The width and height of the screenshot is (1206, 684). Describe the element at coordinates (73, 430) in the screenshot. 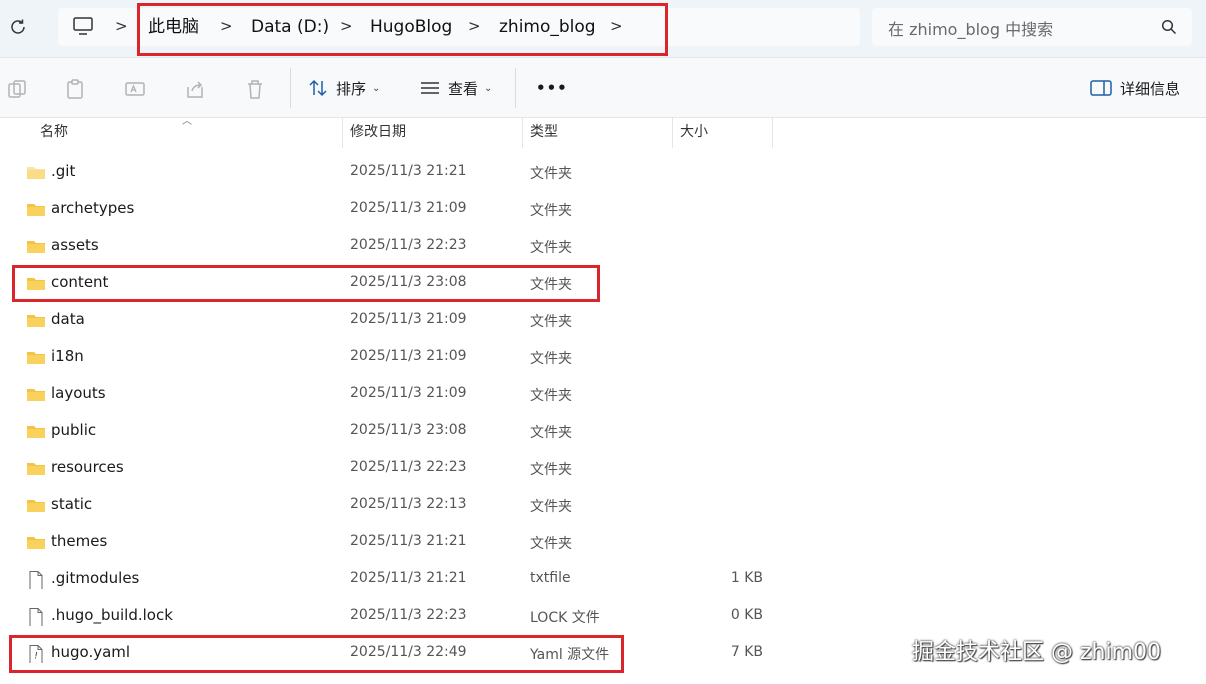

I see `file-name: public` at that location.